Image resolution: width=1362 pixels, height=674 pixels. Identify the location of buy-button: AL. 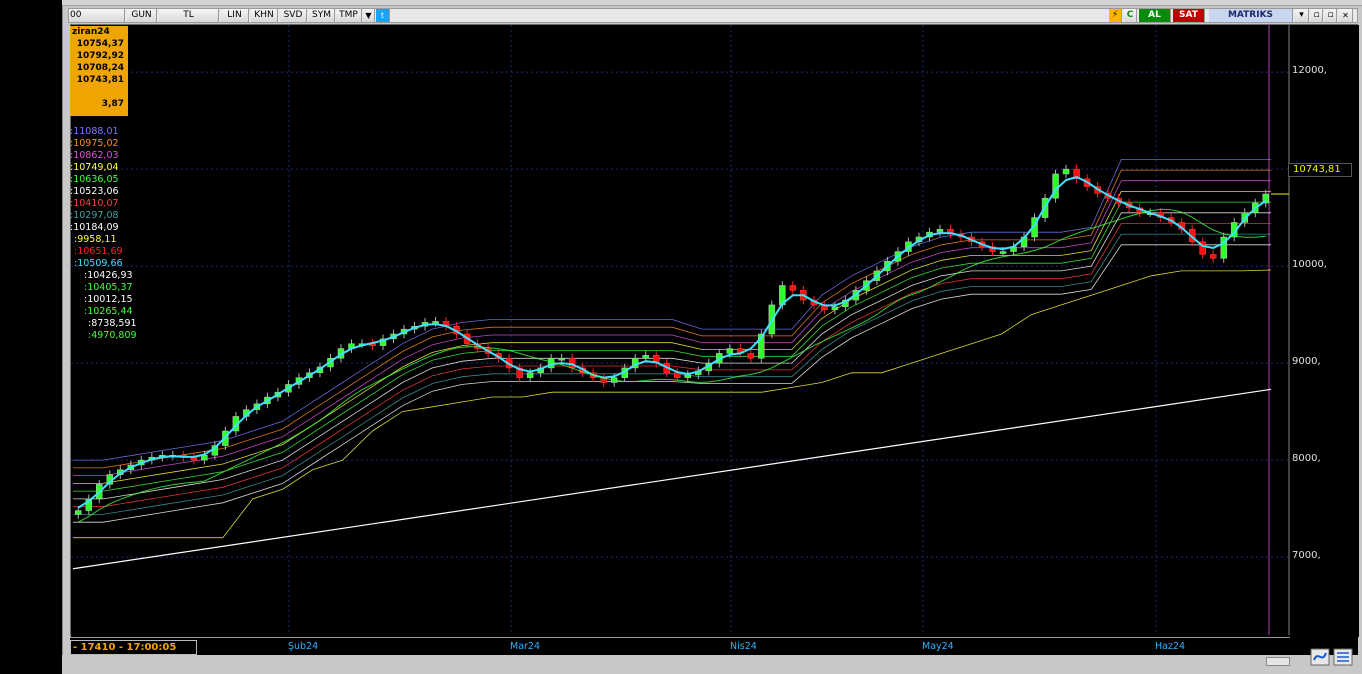
(1155, 15).